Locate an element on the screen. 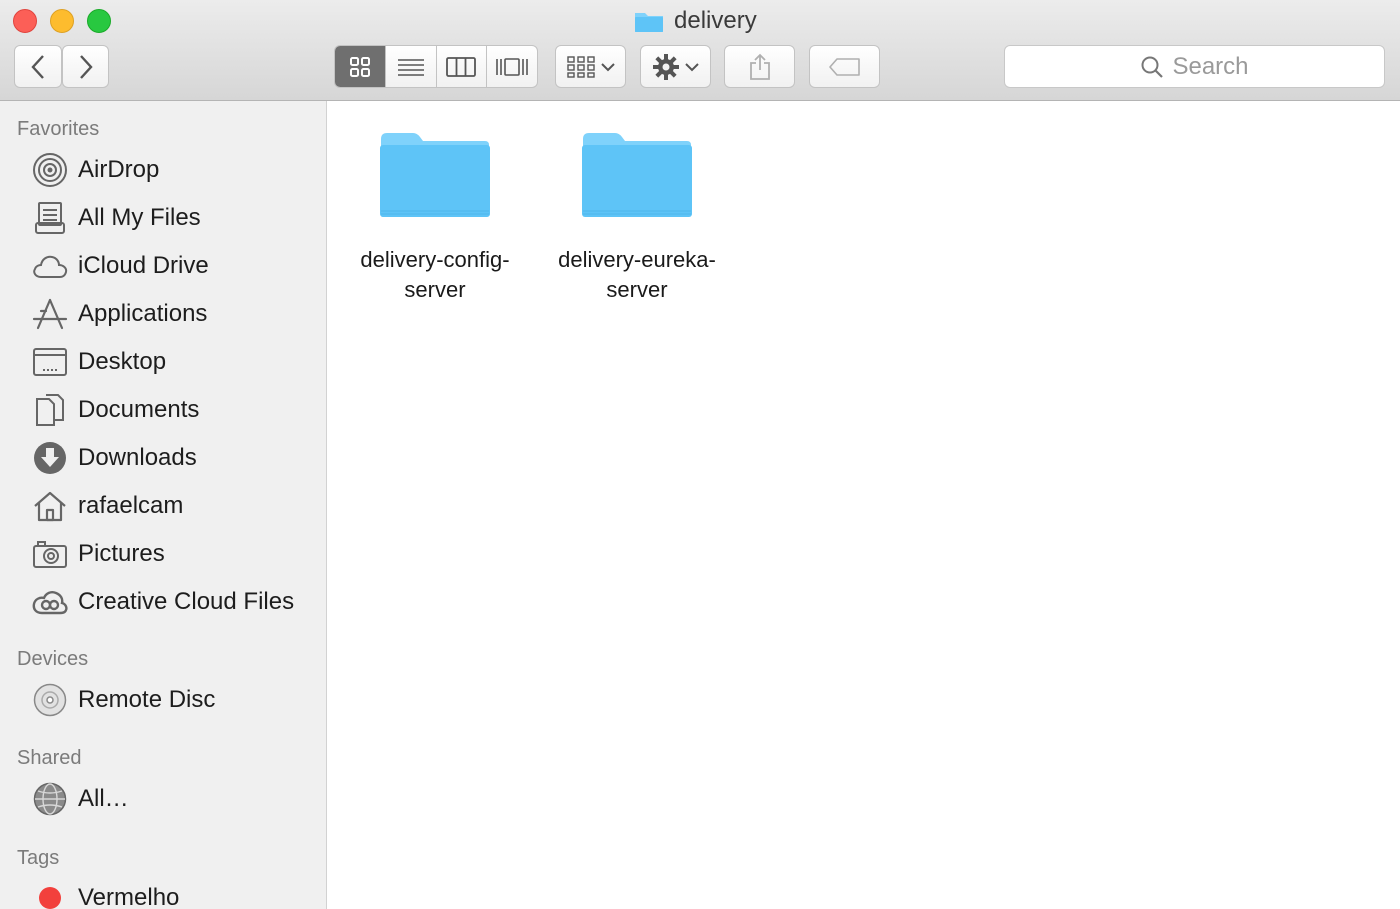  sidebar-item-creative-cloud-files: Creative Cloud Files is located at coordinates (162, 602).